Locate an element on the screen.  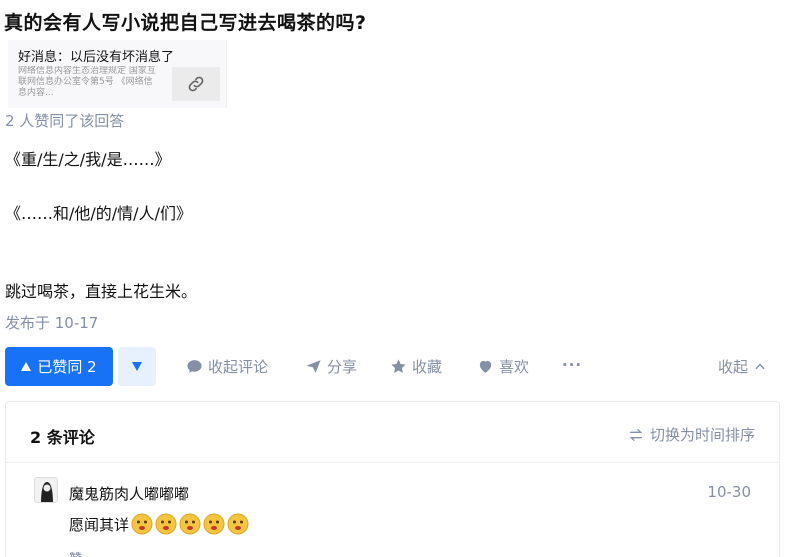
answer-paragraph: 跳过喝茶，直接上花生米。 is located at coordinates (101, 291).